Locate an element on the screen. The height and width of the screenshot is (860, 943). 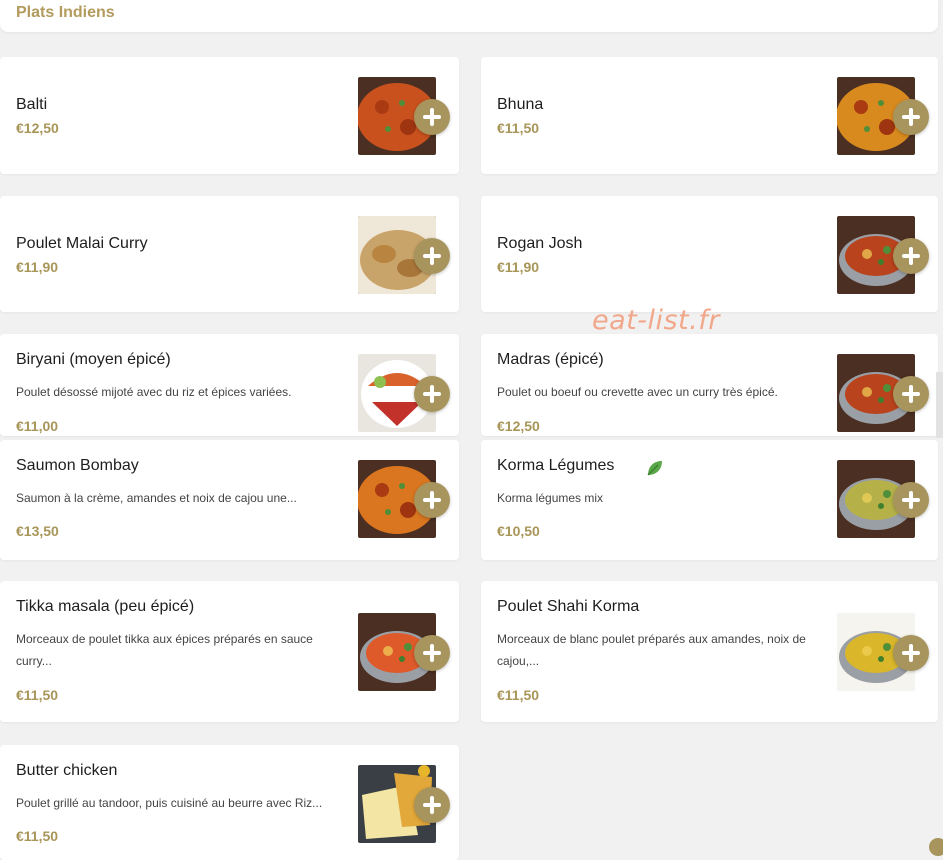
section-title: Plats Indiens is located at coordinates (65, 12).